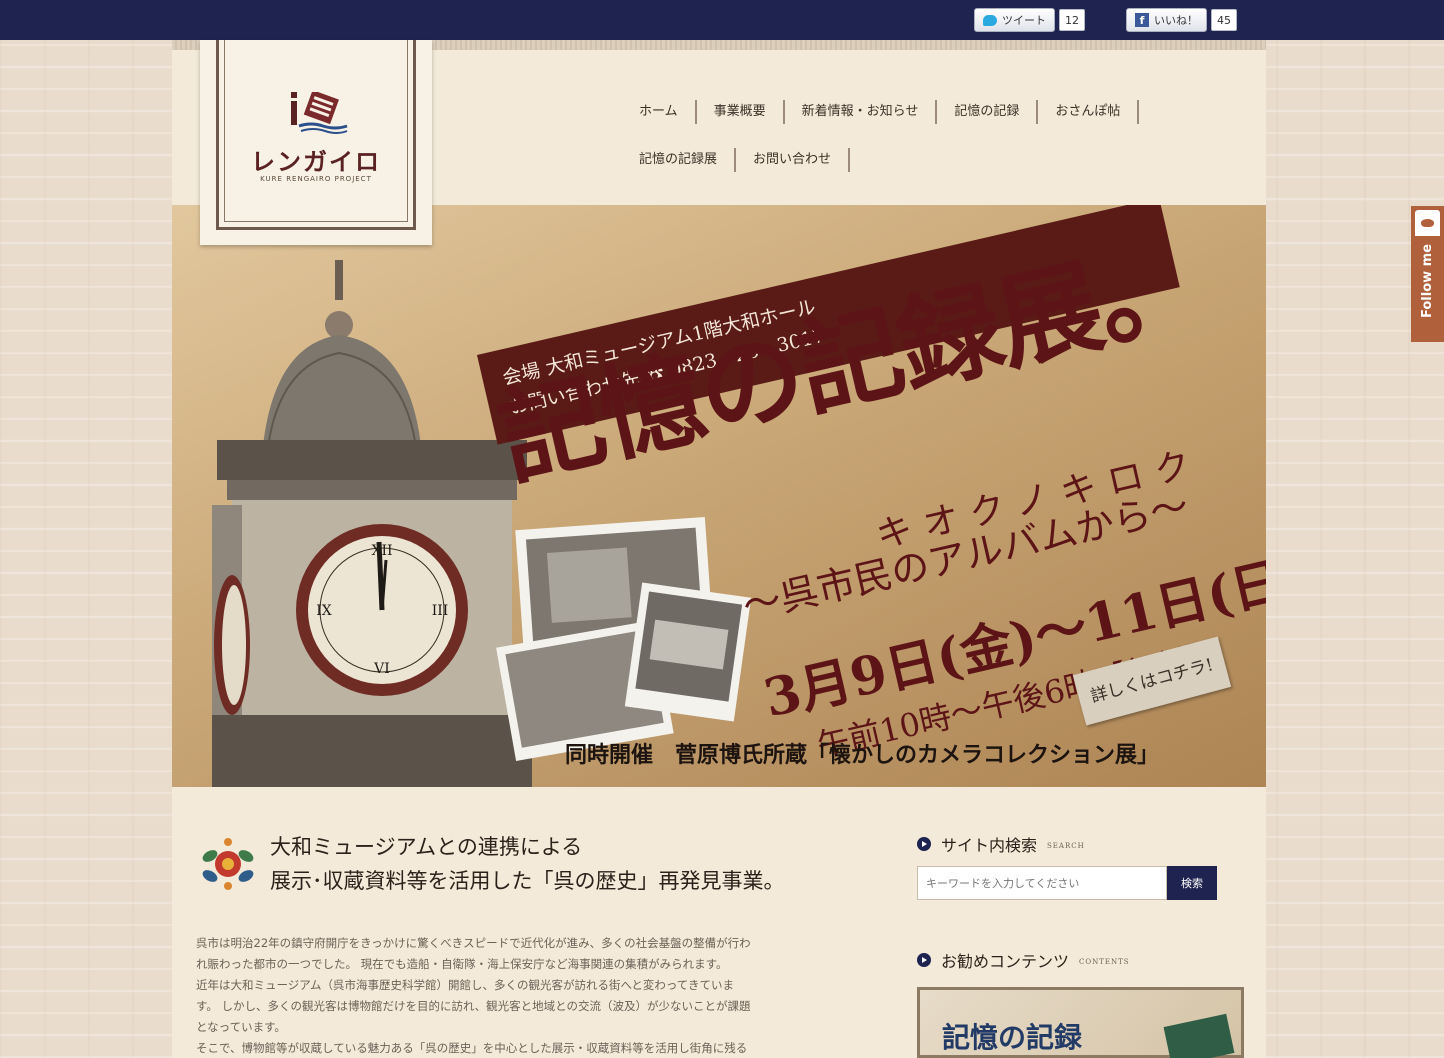 The height and width of the screenshot is (1058, 1444). Describe the element at coordinates (989, 845) in the screenshot. I see `search-heading-text: サイト内検索` at that location.